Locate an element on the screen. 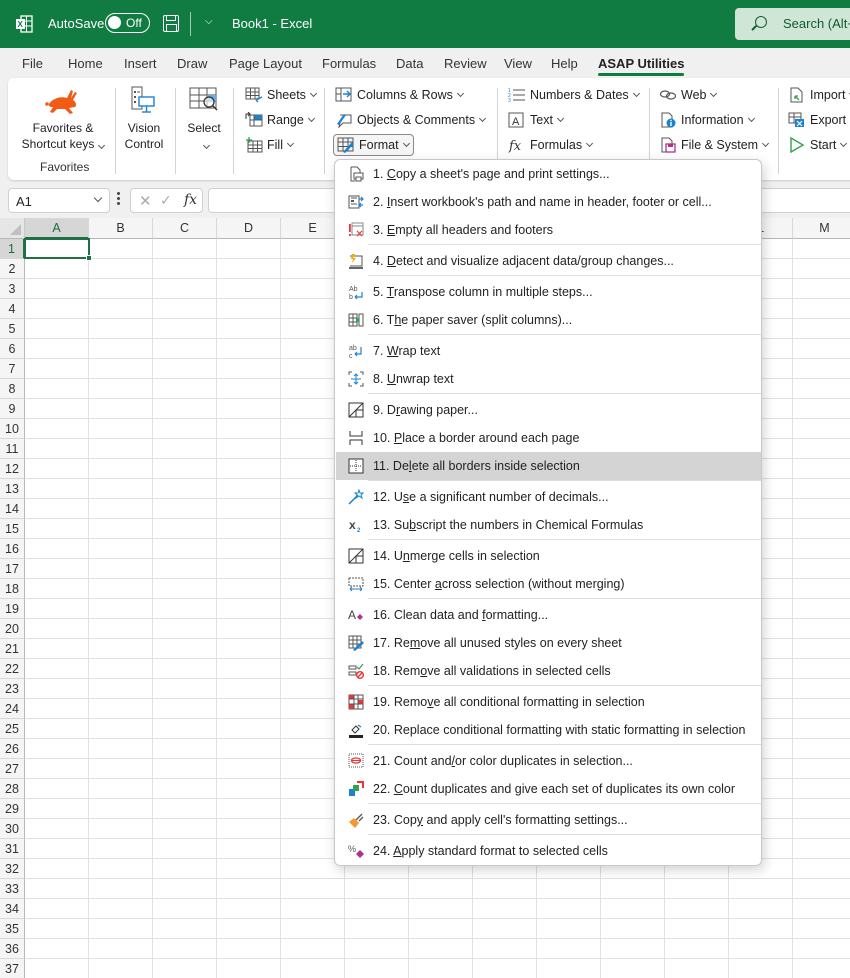 The height and width of the screenshot is (978, 850). row-header-26: 26 is located at coordinates (12, 749).